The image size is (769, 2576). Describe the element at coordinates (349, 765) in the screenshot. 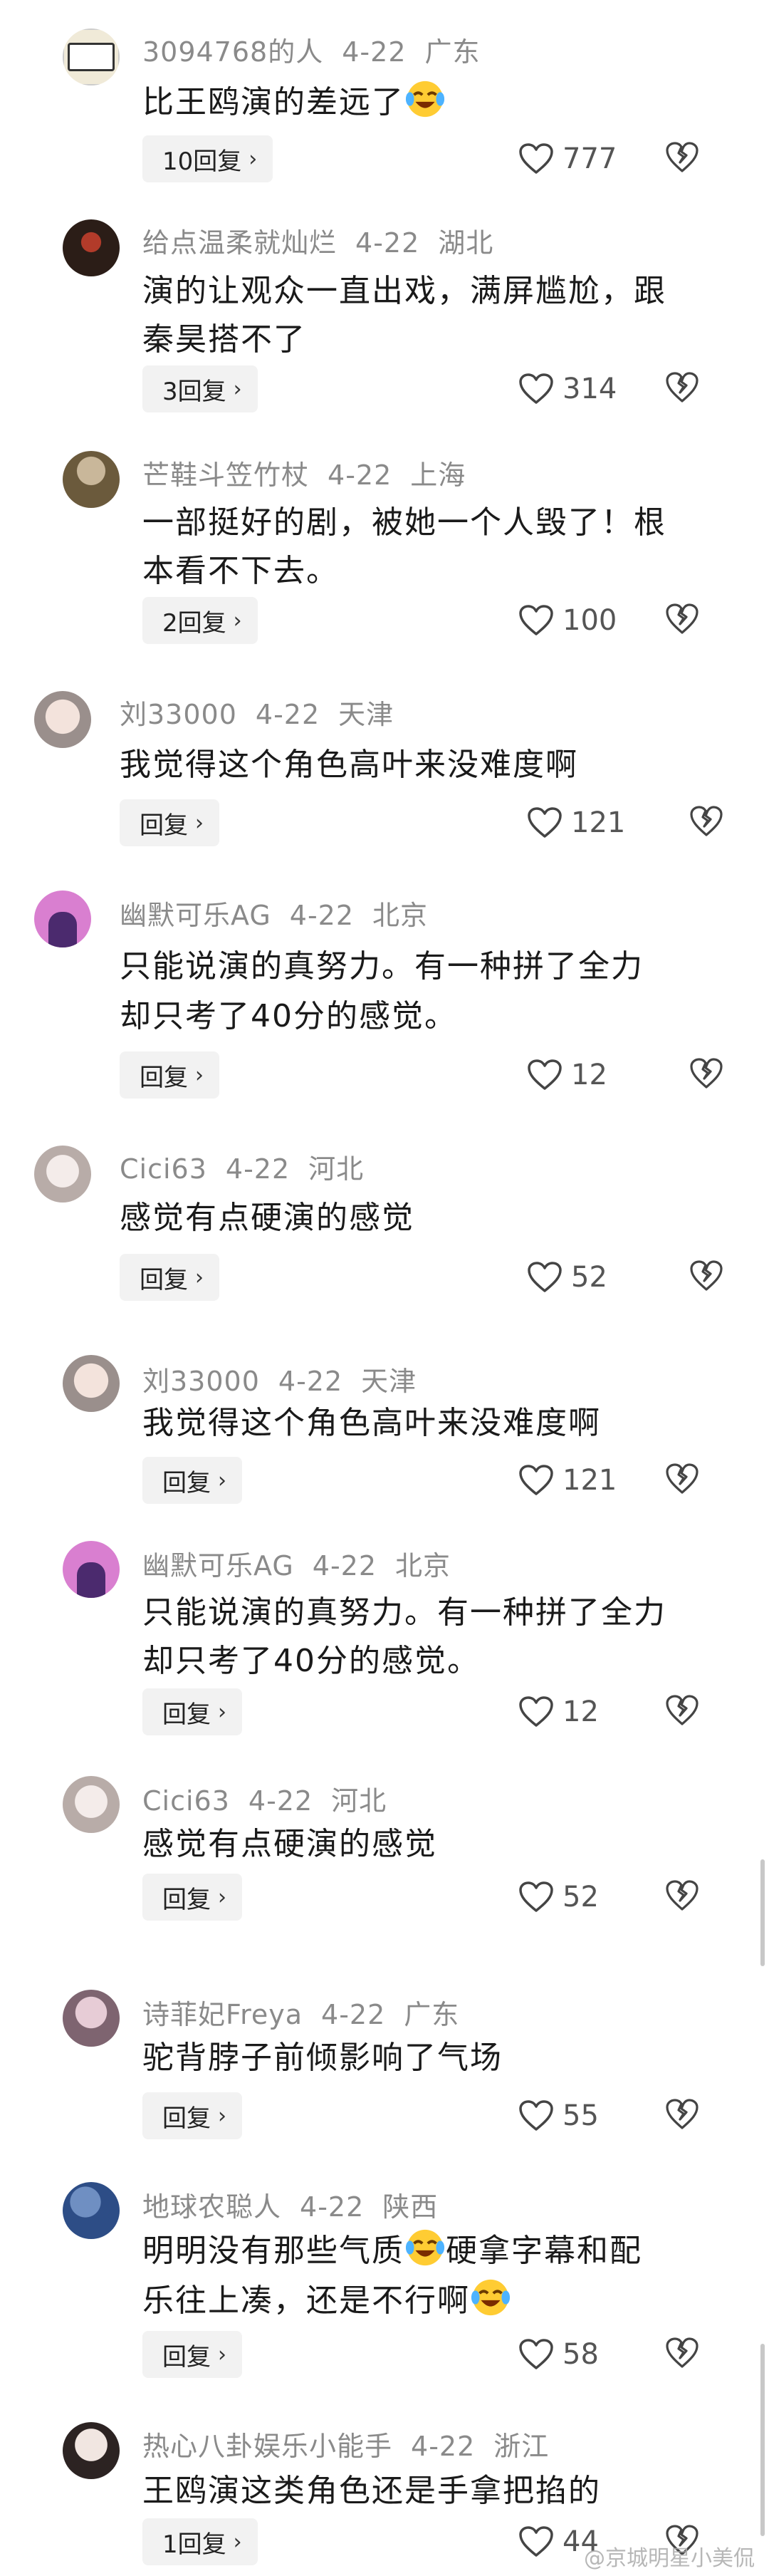

I see `comment-text: 我觉得这个角色高叶来没难度啊` at that location.